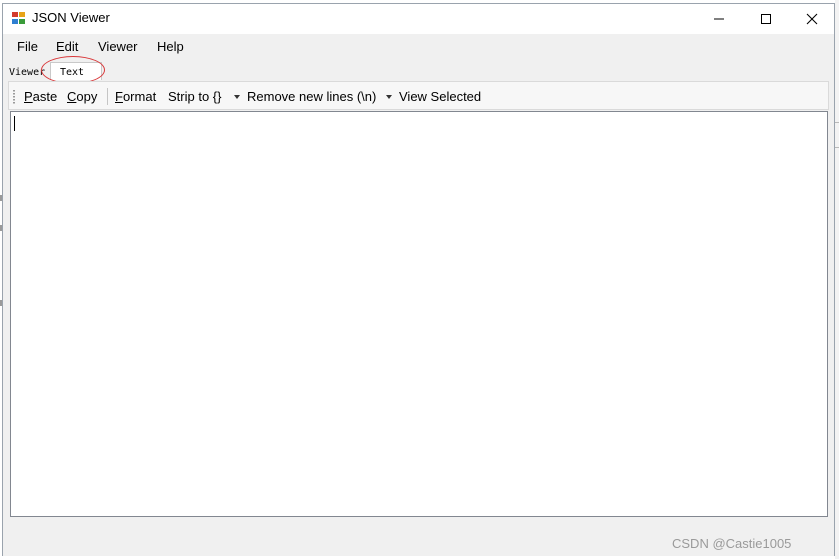 This screenshot has width=839, height=559. I want to click on view-selected-button: View Selected, so click(440, 96).